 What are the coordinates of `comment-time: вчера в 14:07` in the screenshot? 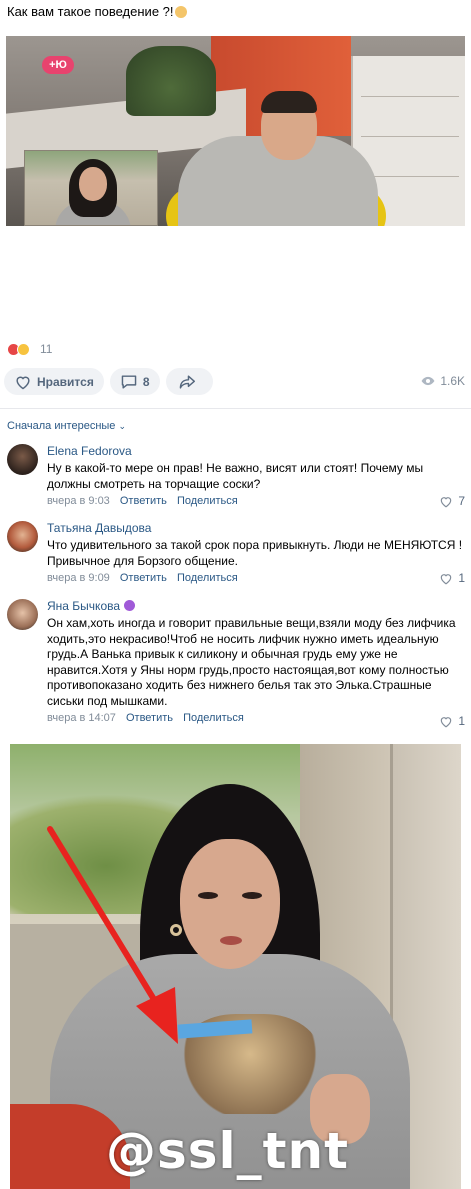 It's located at (81, 718).